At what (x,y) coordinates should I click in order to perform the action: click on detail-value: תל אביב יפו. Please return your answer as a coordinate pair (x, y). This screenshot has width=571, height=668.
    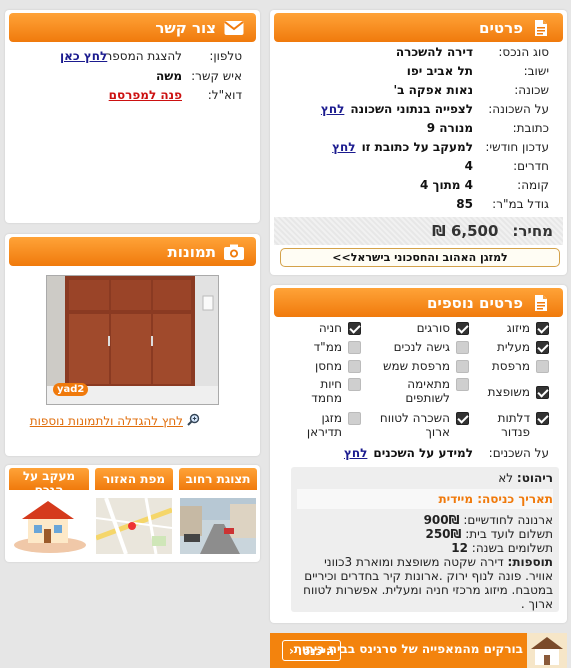
    Looking at the image, I should click on (439, 70).